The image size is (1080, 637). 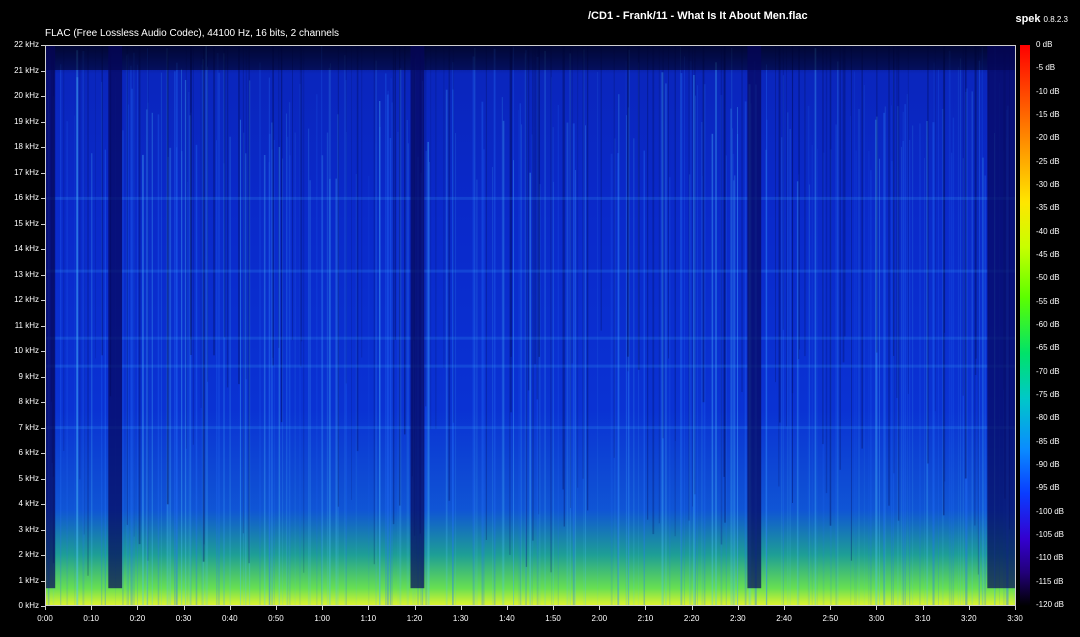 What do you see at coordinates (530, 58) in the screenshot?
I see `high-frequency-rolloff` at bounding box center [530, 58].